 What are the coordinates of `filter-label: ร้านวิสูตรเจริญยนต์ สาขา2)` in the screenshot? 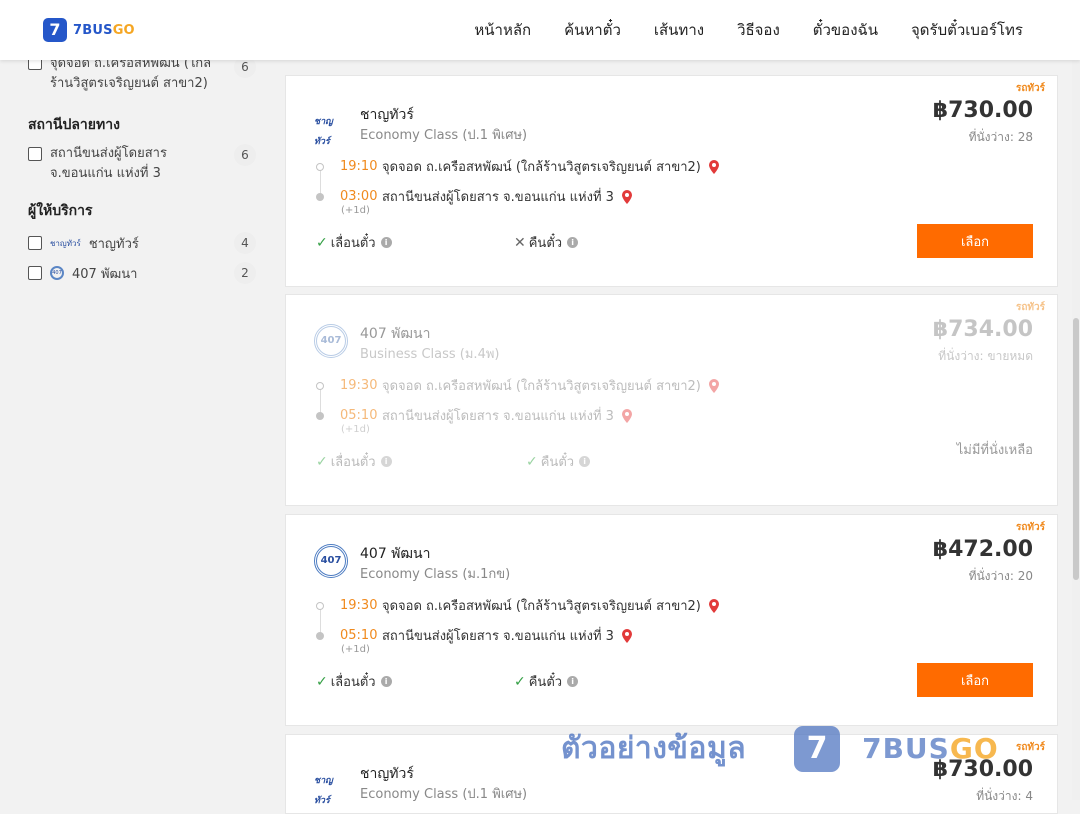 It's located at (129, 83).